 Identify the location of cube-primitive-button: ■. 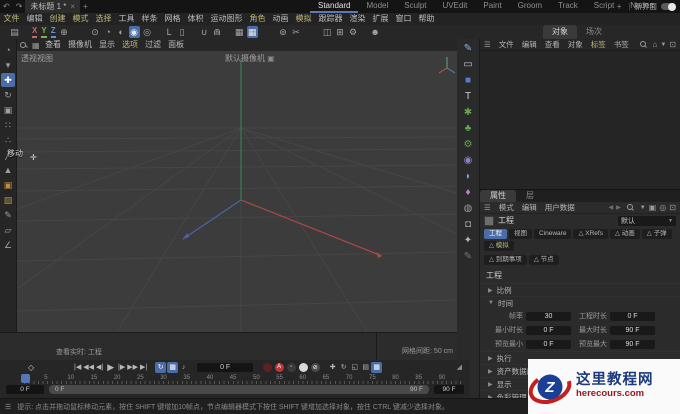
(468, 81).